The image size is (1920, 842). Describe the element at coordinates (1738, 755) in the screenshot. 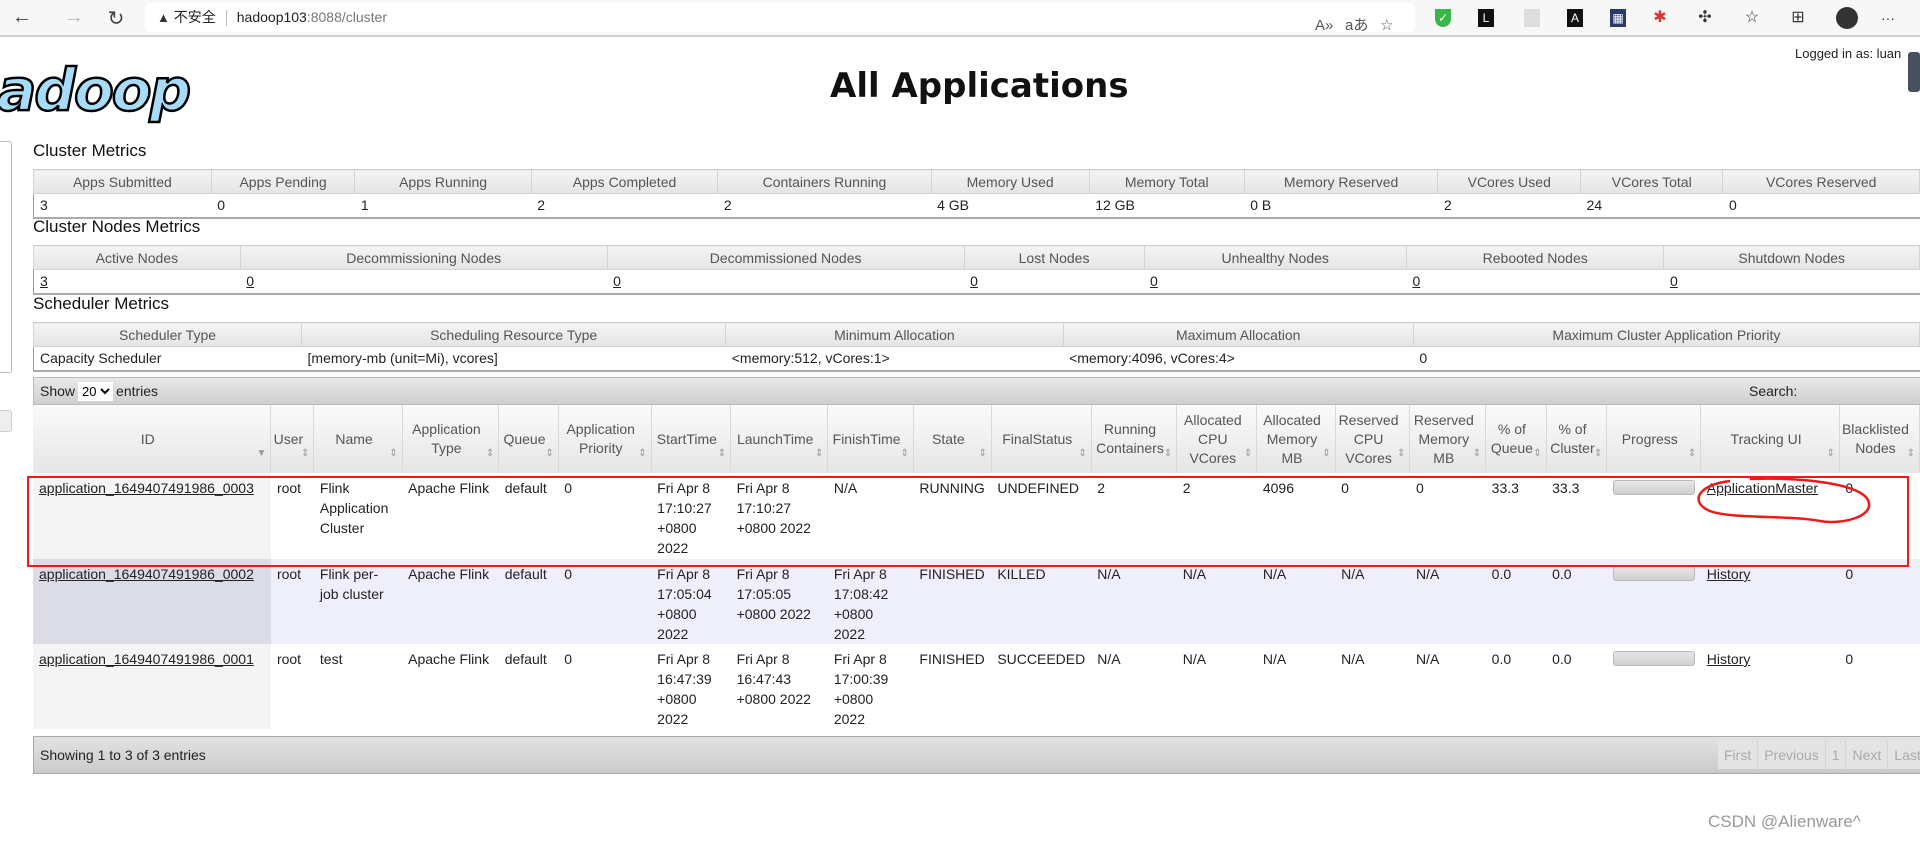

I see `pager-first: First` at that location.